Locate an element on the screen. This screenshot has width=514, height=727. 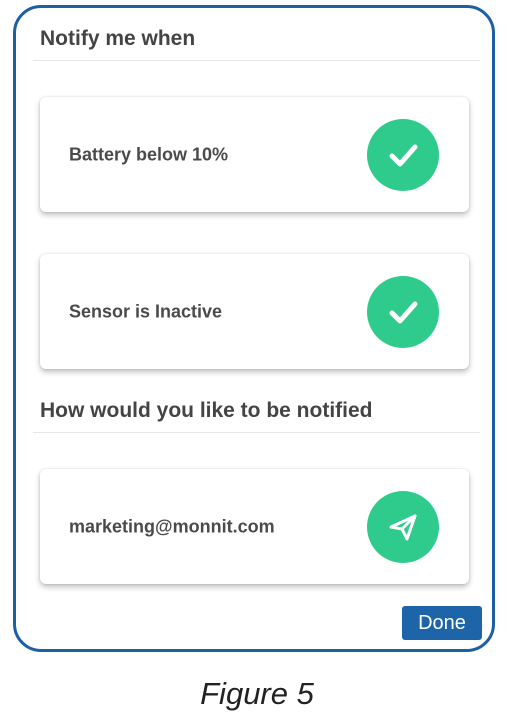
figure-caption: Figure 5 is located at coordinates (257, 693).